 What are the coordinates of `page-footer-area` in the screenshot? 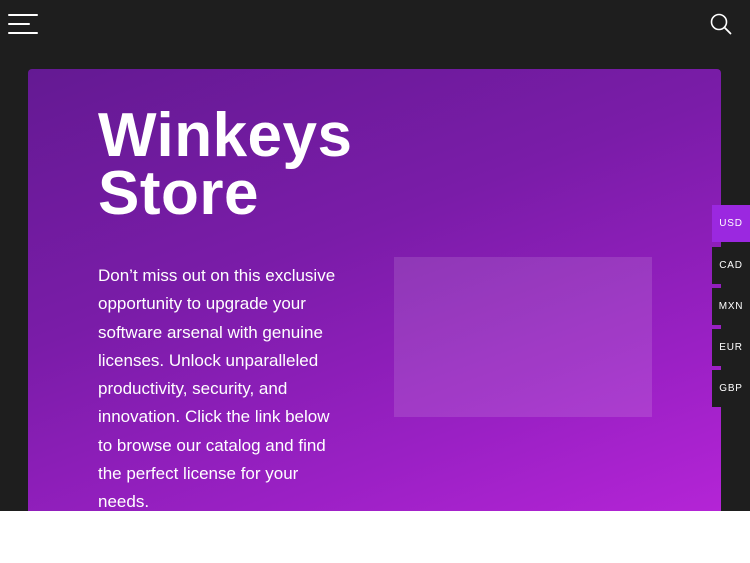 It's located at (375, 537).